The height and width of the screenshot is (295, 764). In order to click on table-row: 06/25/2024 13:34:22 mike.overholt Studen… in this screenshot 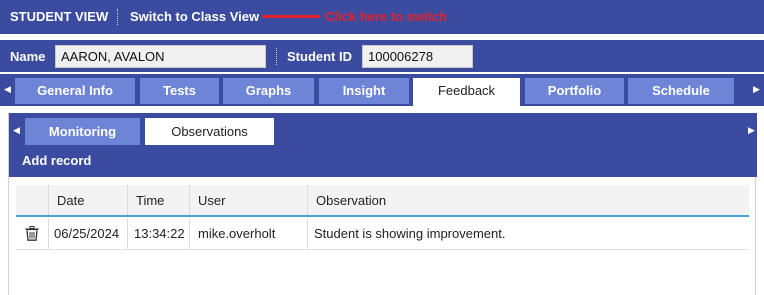, I will do `click(382, 234)`.